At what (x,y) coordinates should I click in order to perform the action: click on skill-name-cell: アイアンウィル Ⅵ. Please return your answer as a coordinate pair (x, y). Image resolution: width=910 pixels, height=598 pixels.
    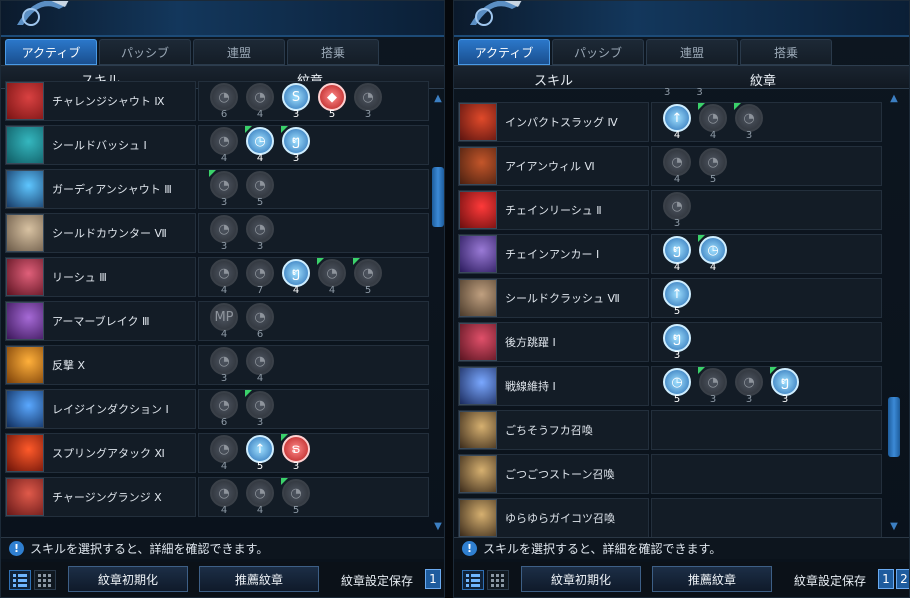
    Looking at the image, I should click on (553, 166).